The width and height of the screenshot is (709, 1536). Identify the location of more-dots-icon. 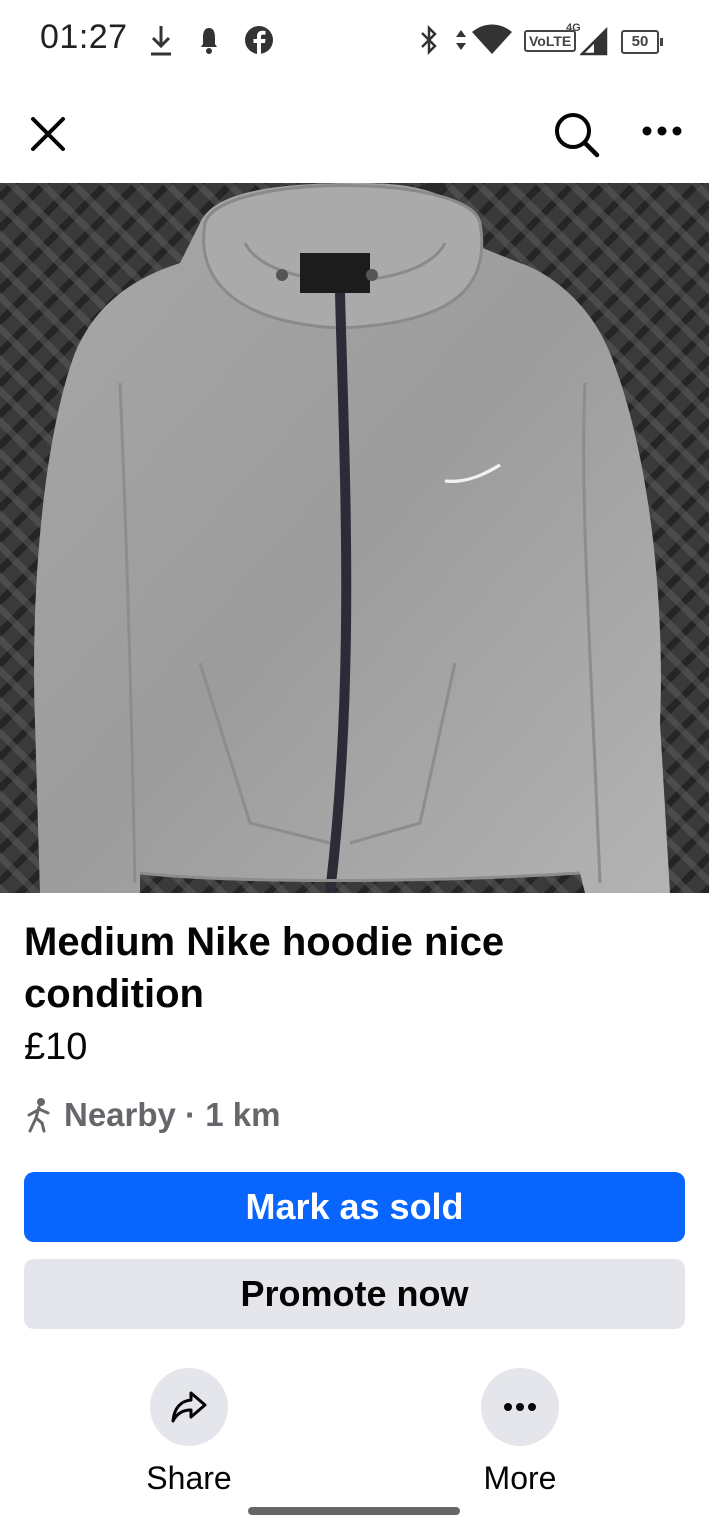
(520, 1407).